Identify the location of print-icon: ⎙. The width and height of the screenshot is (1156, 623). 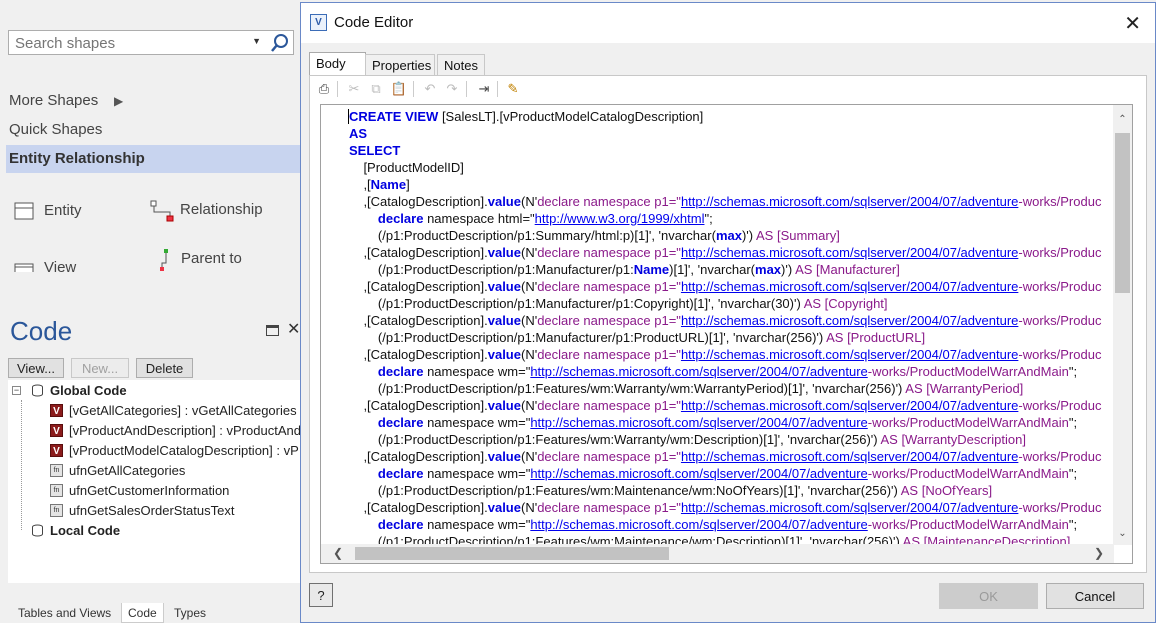
(324, 89).